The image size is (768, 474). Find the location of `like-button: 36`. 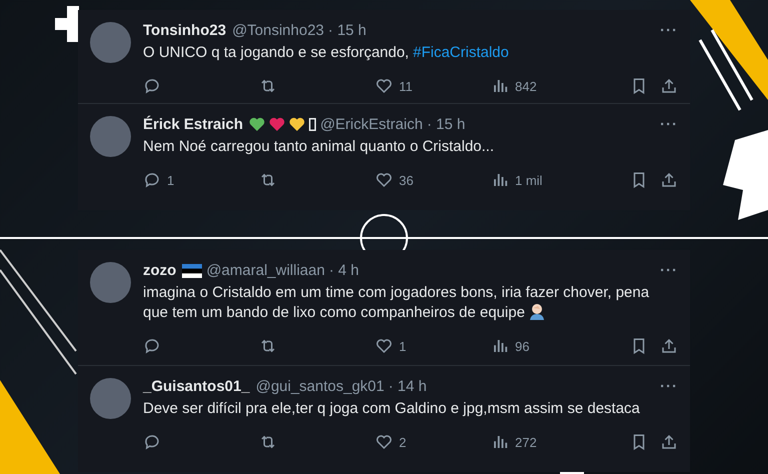

like-button: 36 is located at coordinates (433, 180).